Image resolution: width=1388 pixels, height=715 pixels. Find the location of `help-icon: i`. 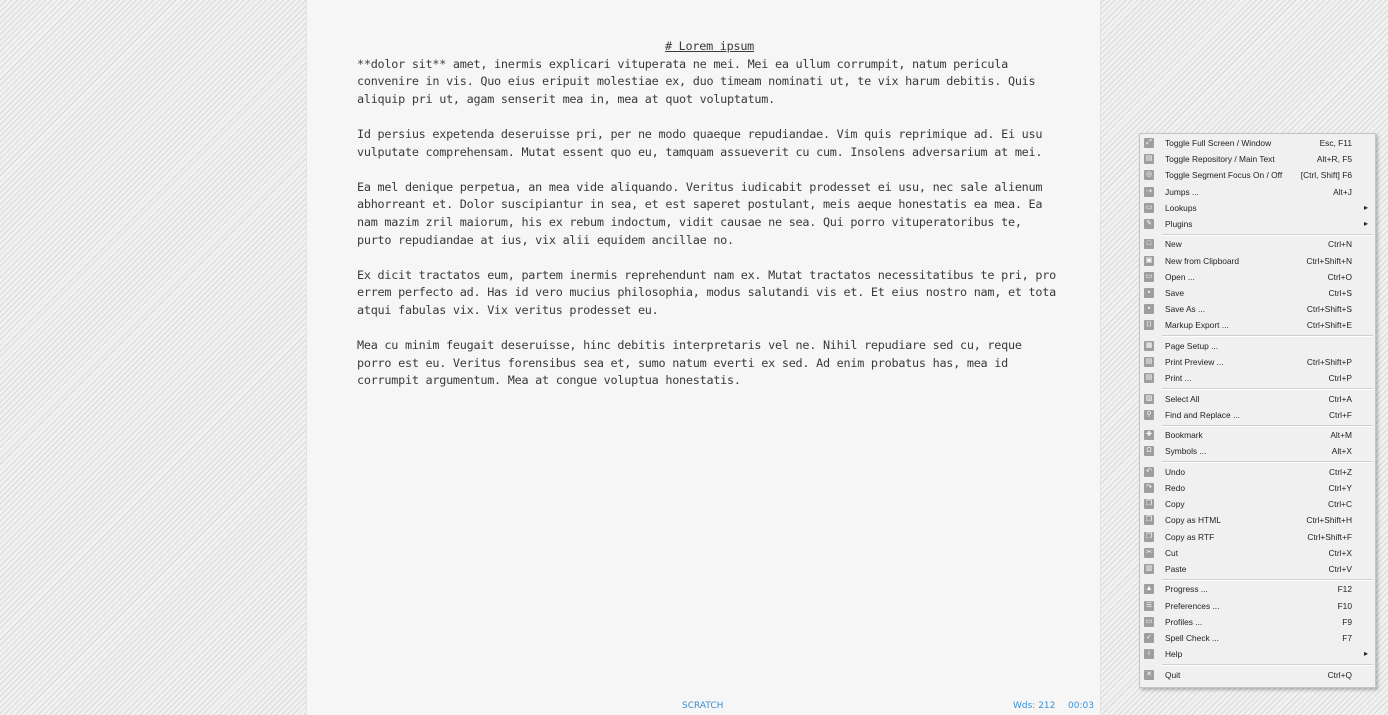

help-icon: i is located at coordinates (1149, 654).